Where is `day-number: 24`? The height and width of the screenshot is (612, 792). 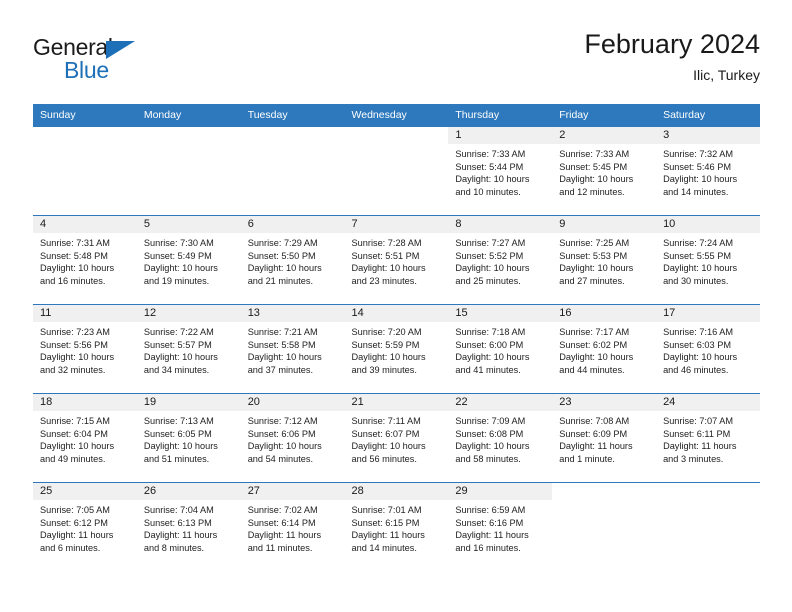
day-number: 24 is located at coordinates (708, 402).